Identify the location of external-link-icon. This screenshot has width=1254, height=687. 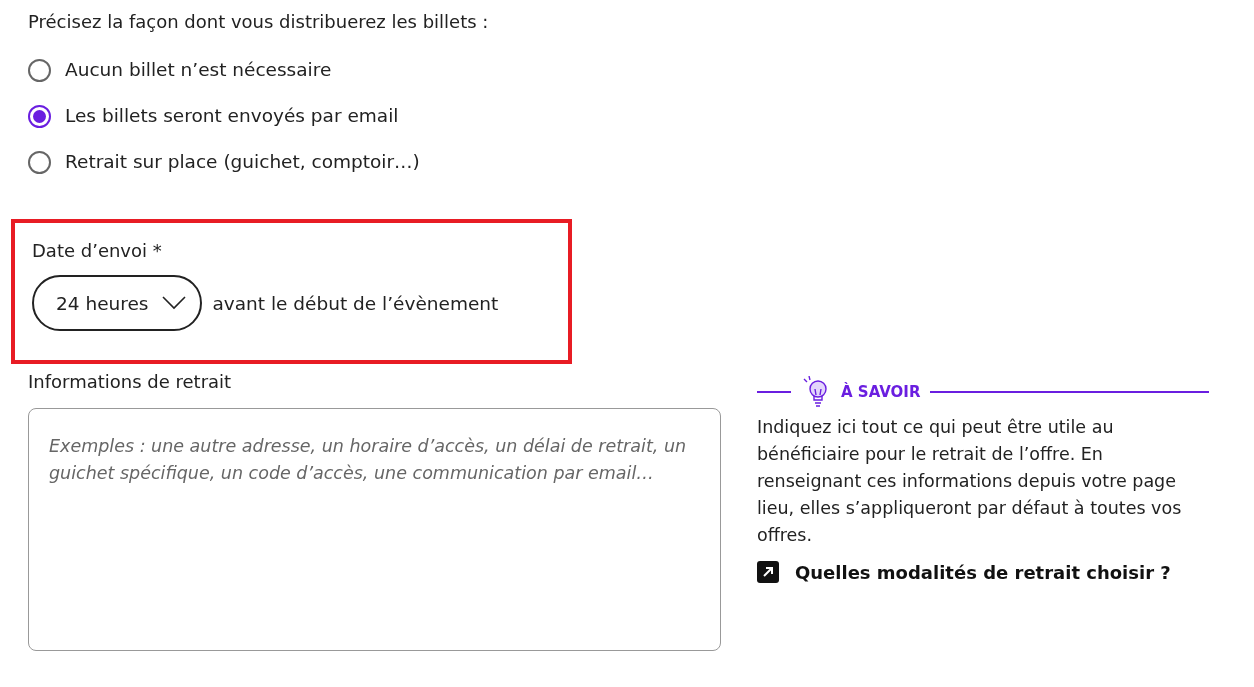
(768, 572).